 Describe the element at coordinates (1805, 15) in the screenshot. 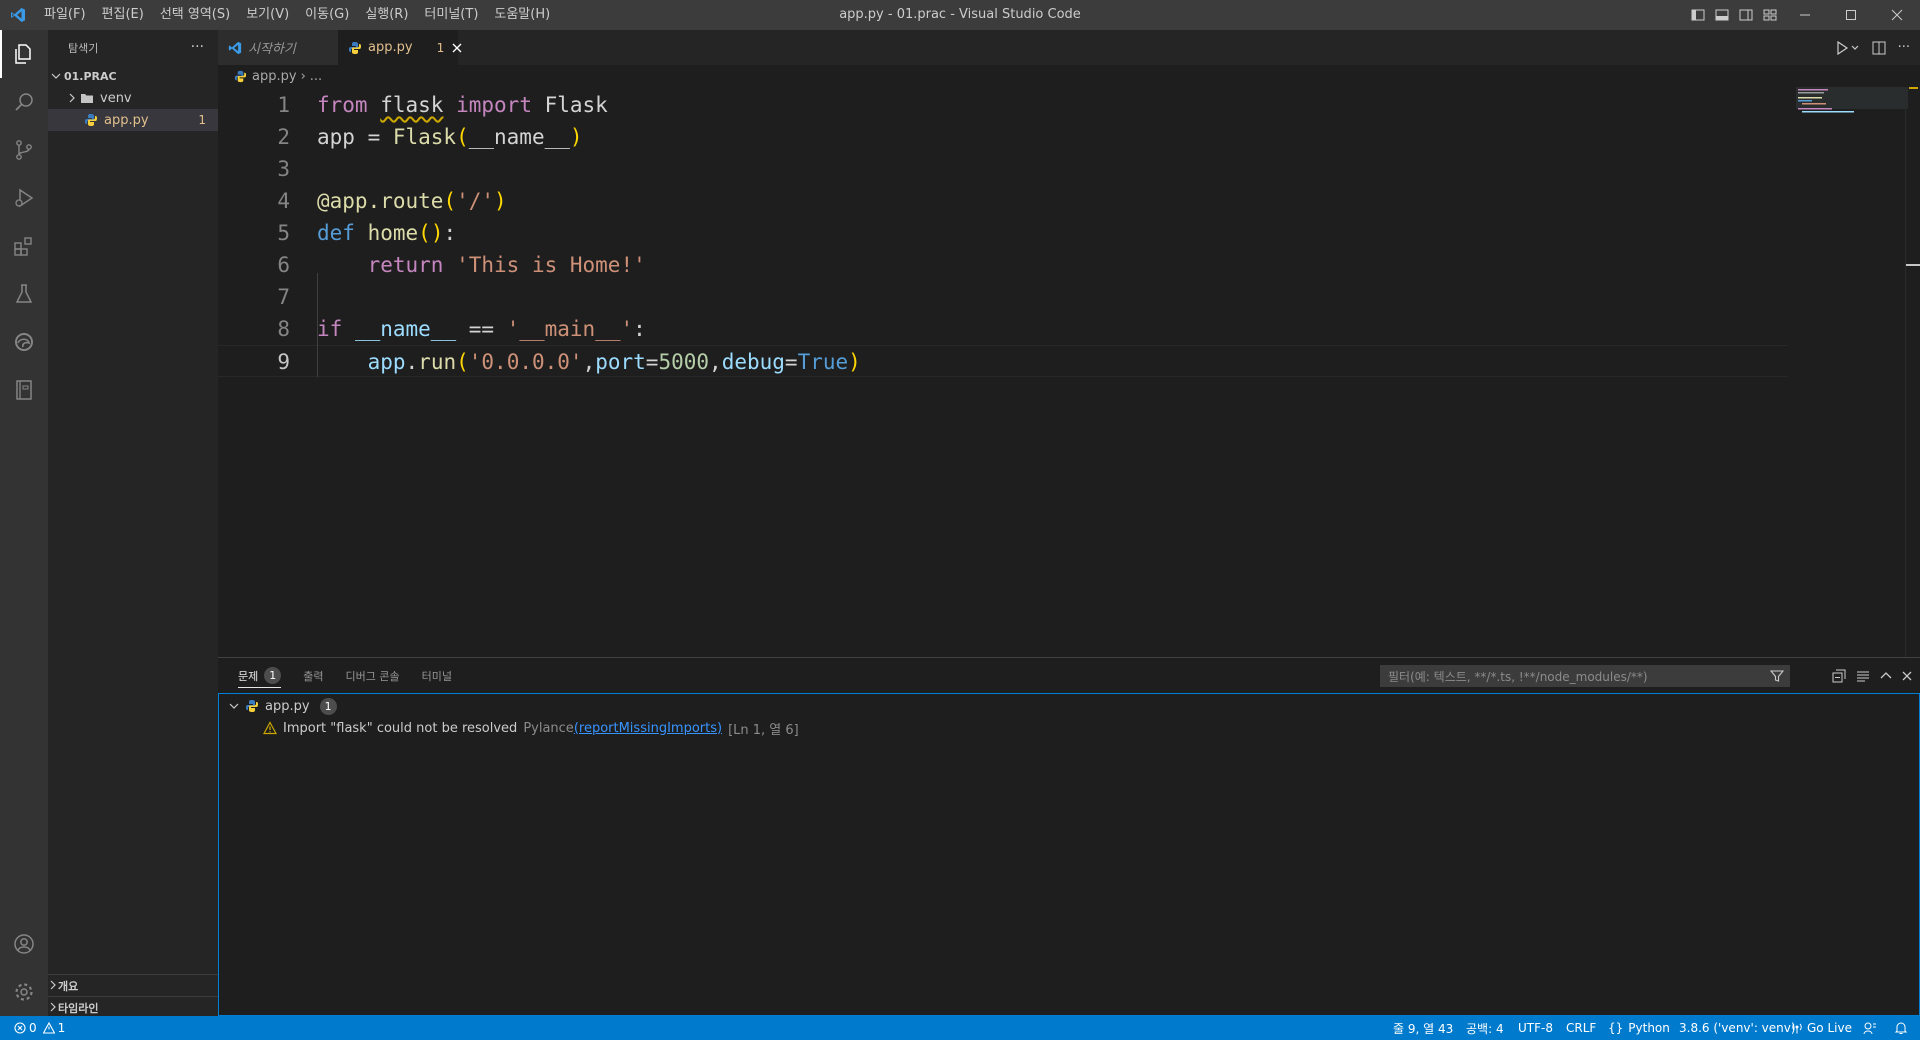

I see `minimize-icon` at that location.